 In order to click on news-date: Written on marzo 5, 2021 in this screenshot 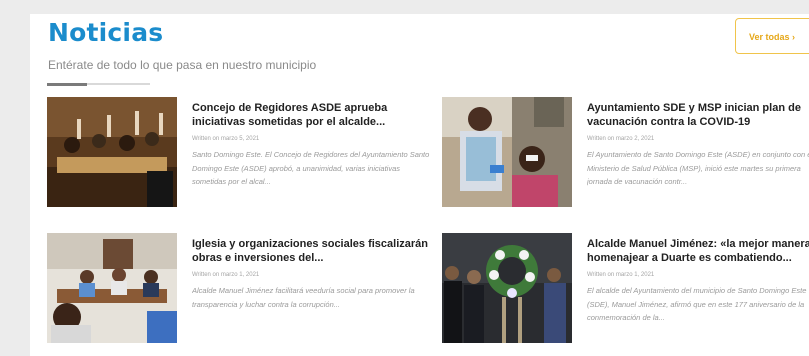, I will do `click(226, 139)`.